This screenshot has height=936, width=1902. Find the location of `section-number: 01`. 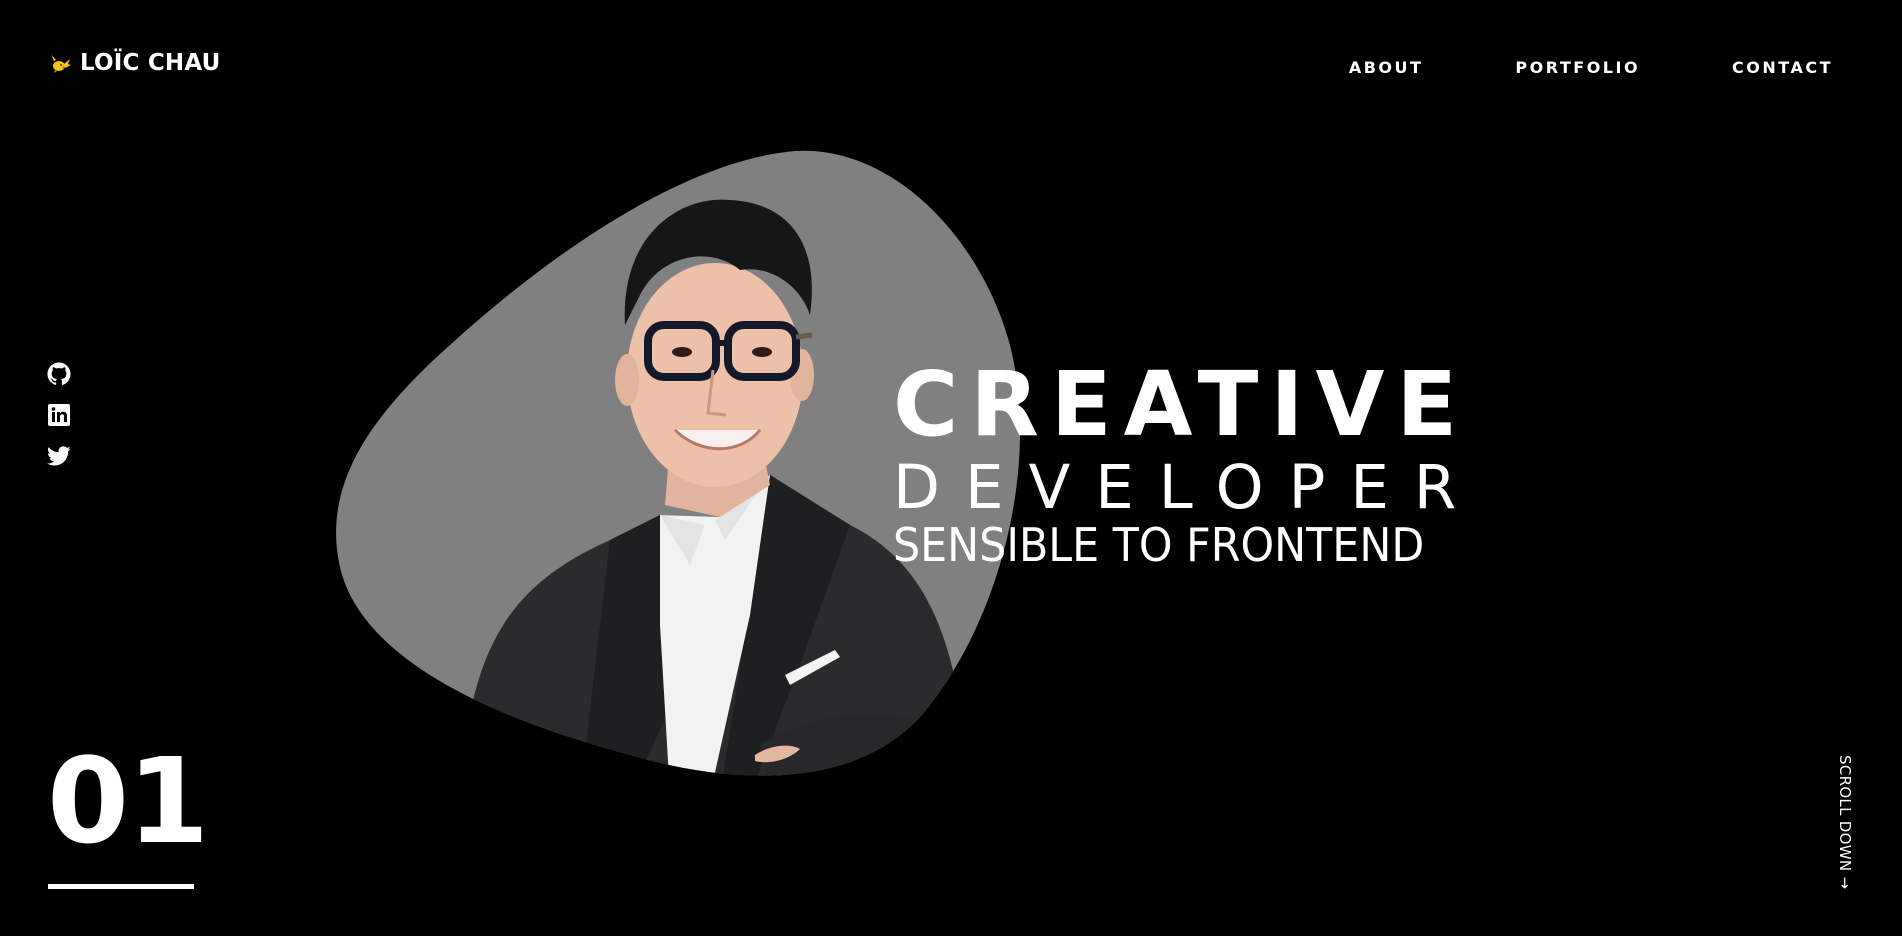

section-number: 01 is located at coordinates (128, 801).